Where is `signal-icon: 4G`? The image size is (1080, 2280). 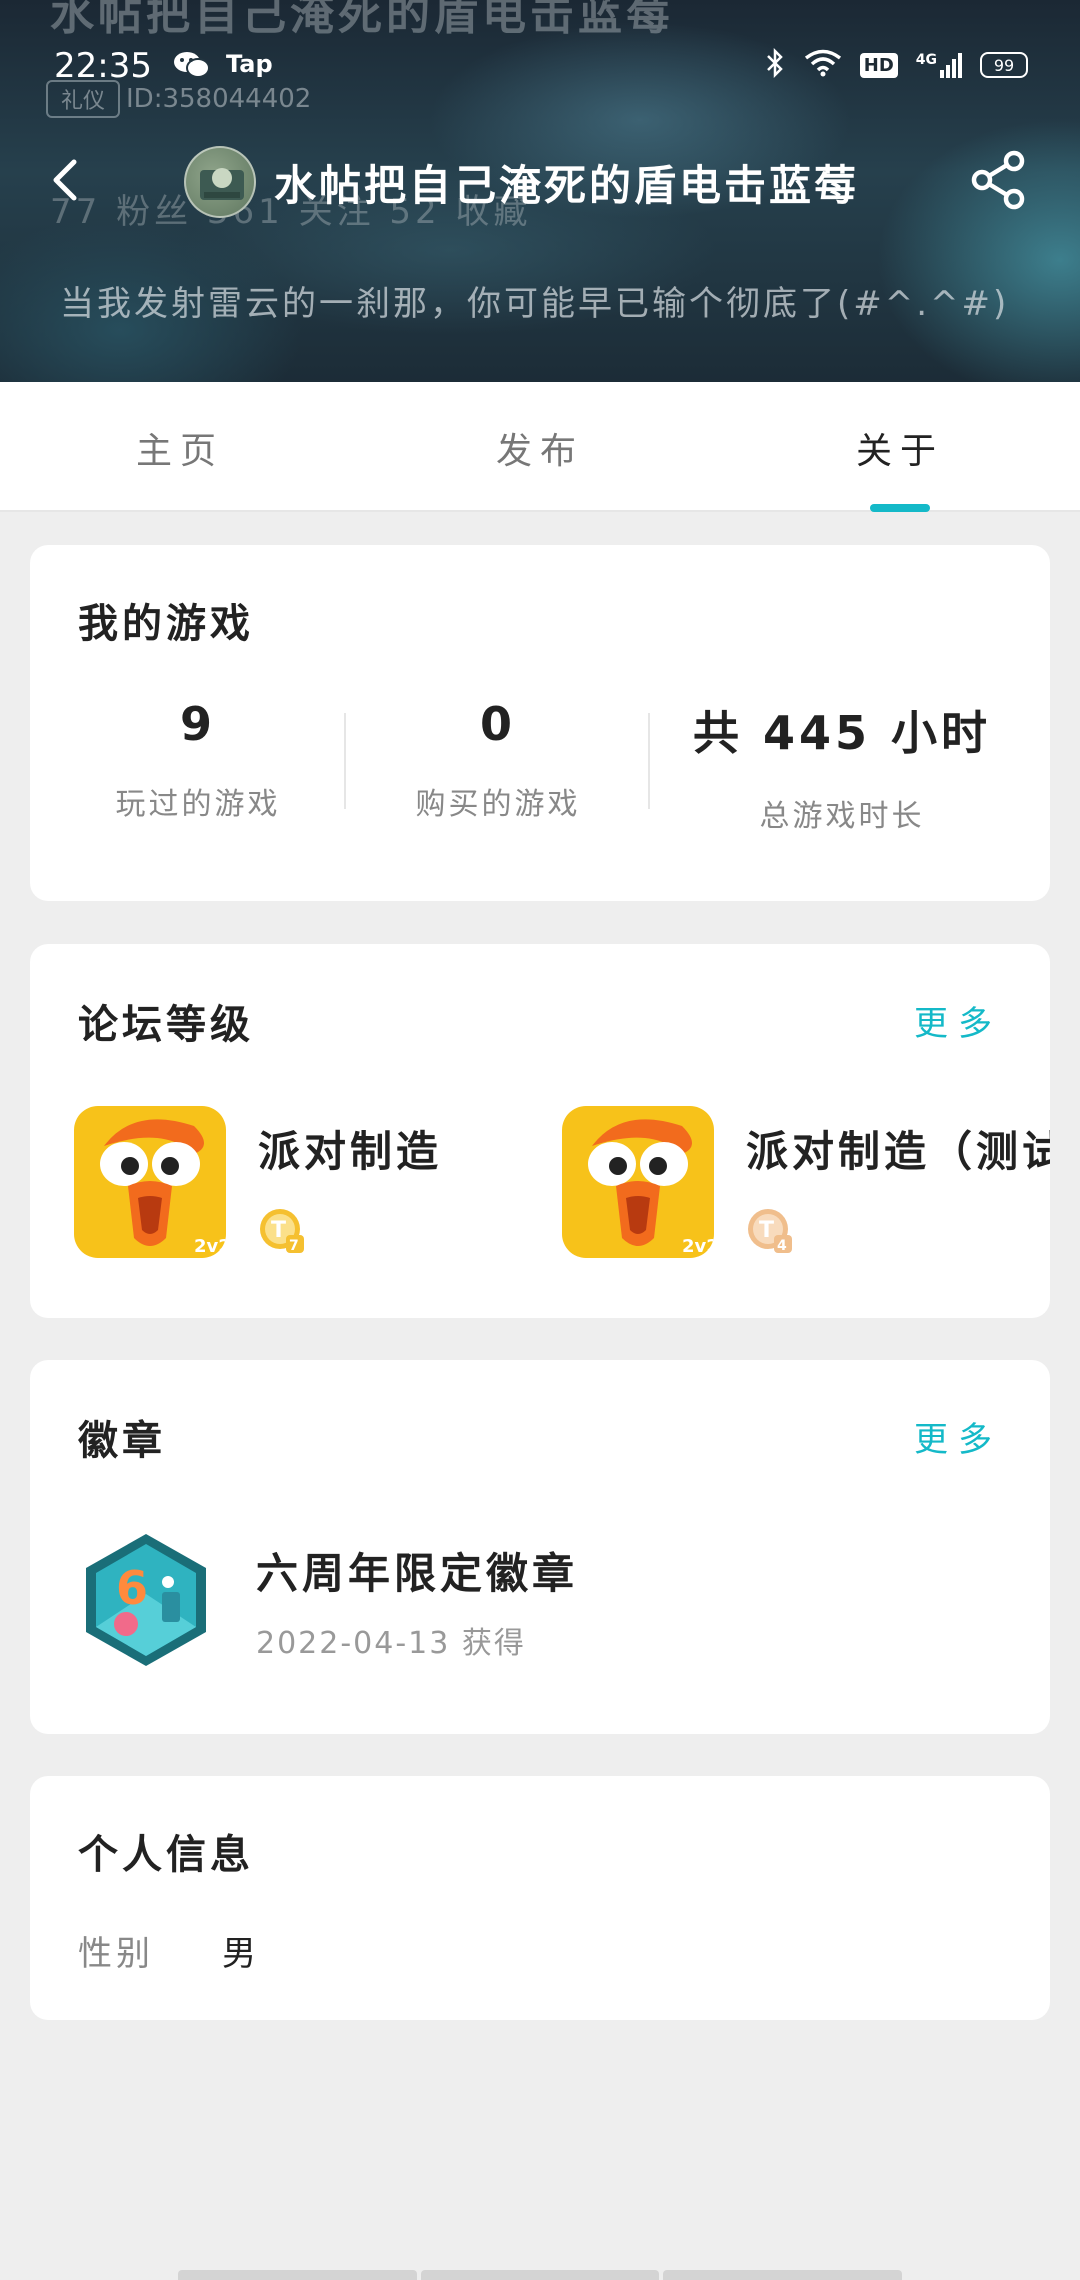
signal-icon: 4G is located at coordinates (939, 65).